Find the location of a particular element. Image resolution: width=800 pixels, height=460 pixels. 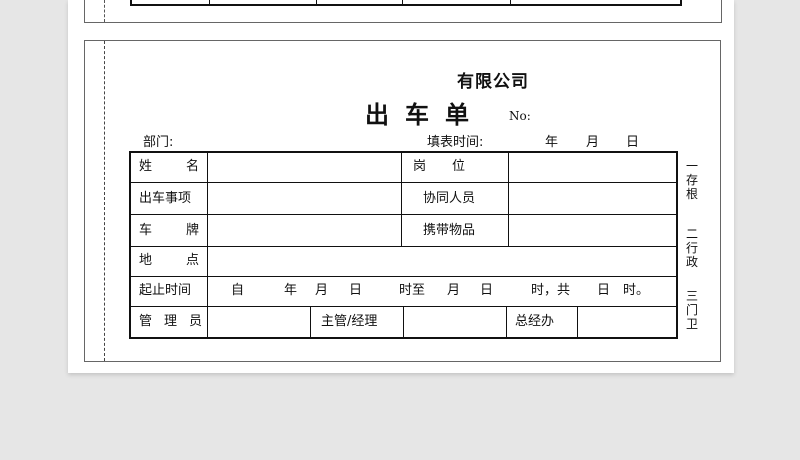

copy-1-label: 一存根 is located at coordinates (691, 180).